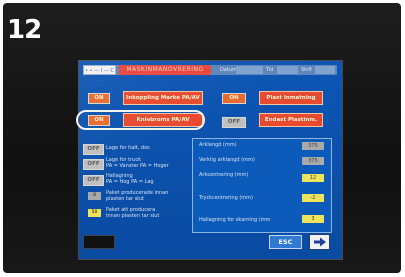 Image resolution: width=405 pixels, height=277 pixels. What do you see at coordinates (313, 178) in the screenshot?
I see `arkcentrering-value: 12` at bounding box center [313, 178].